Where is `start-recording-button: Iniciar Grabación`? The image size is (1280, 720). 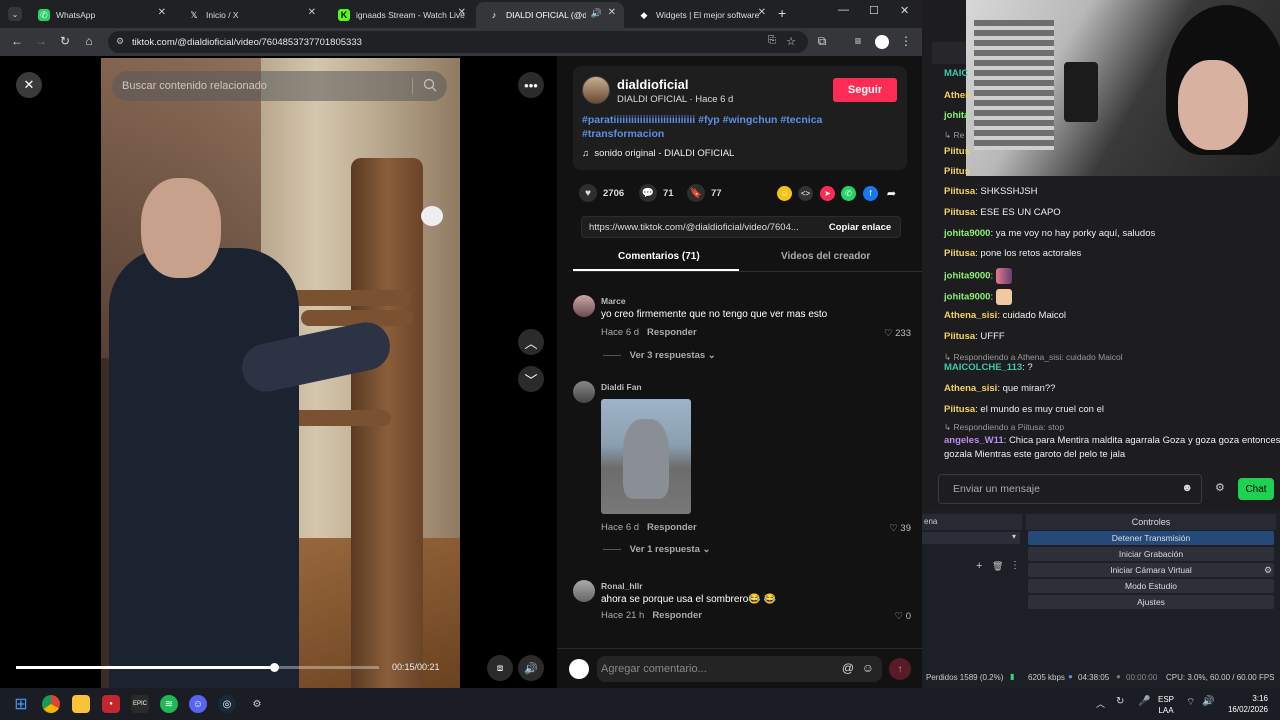
start-recording-button: Iniciar Grabación is located at coordinates (1151, 554).